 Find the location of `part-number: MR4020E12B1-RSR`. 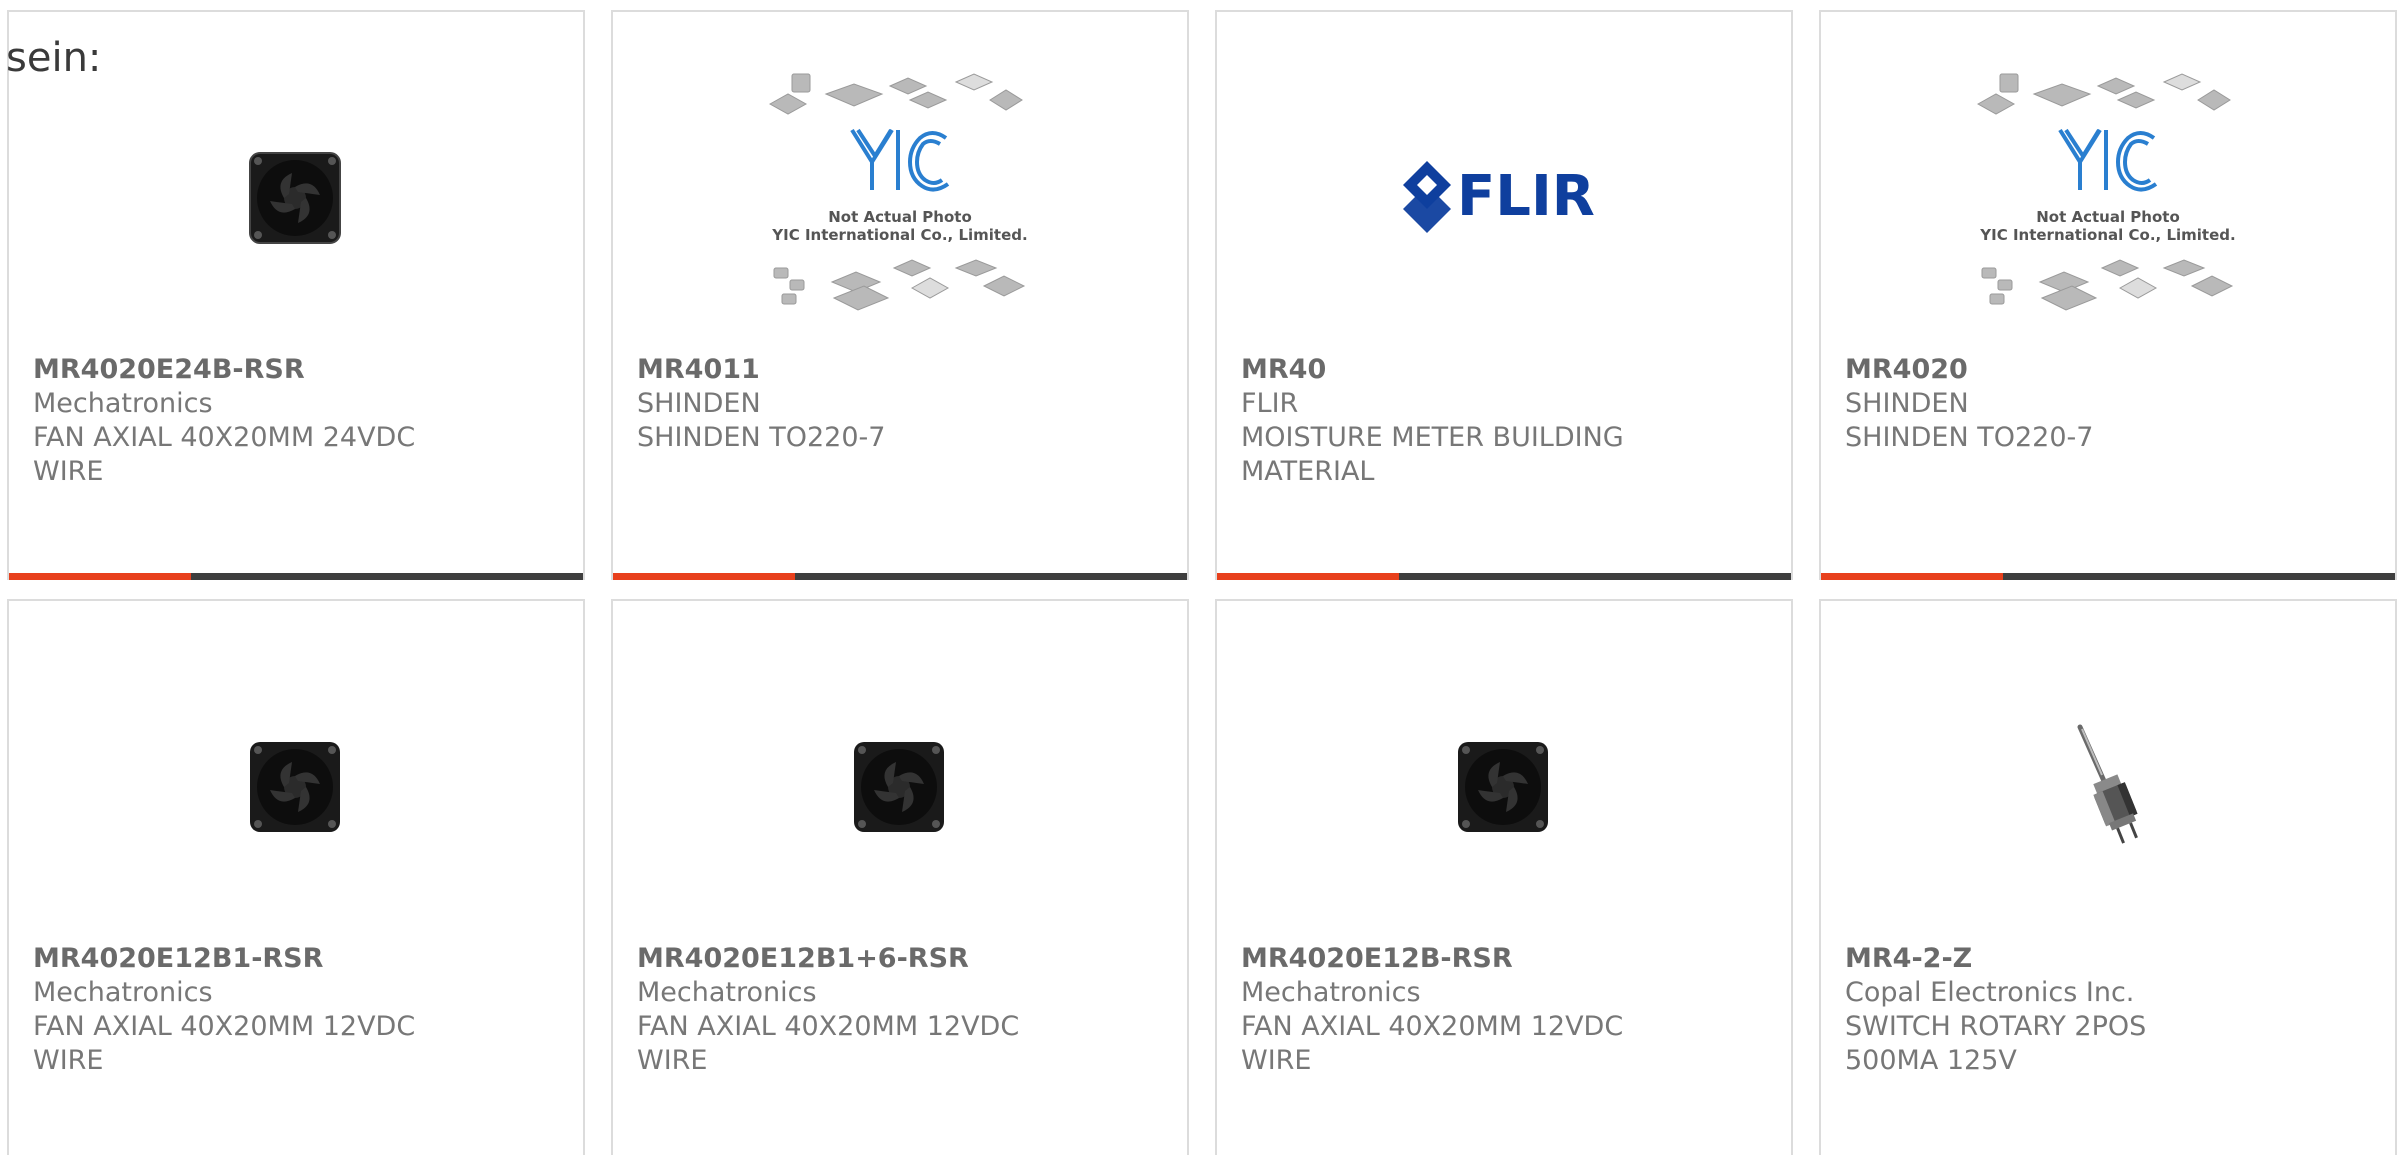

part-number: MR4020E12B1-RSR is located at coordinates (296, 959).